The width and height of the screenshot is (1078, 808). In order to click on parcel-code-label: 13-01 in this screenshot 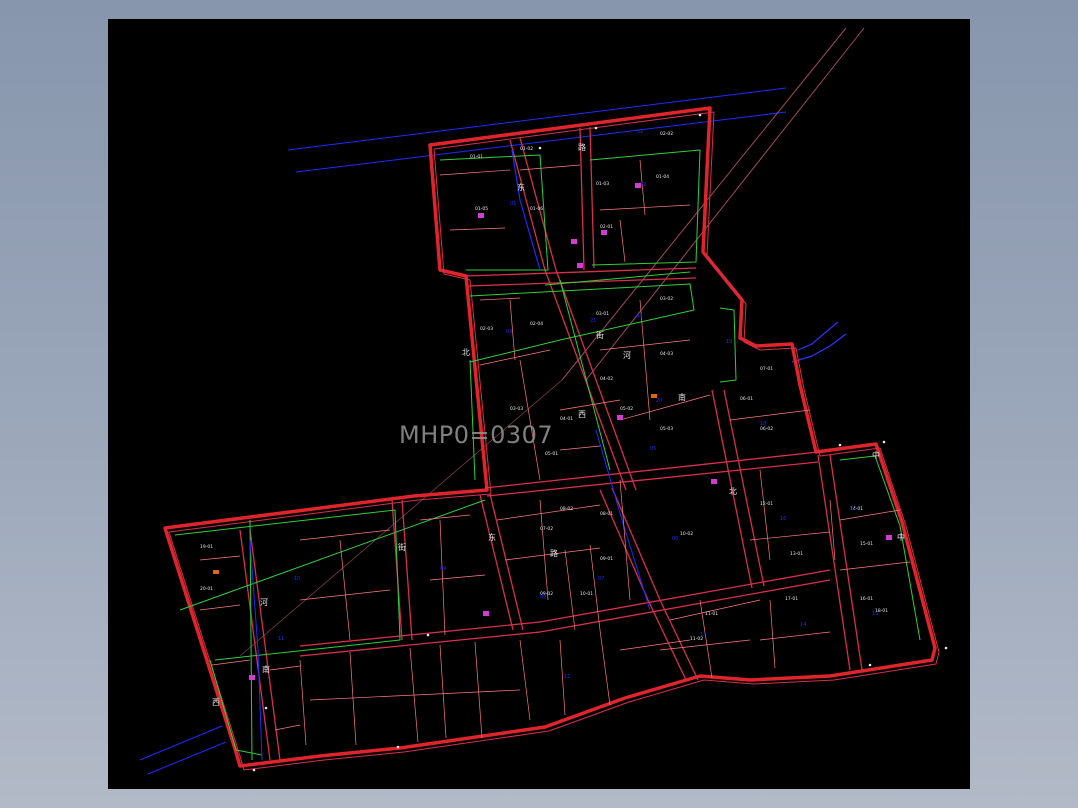, I will do `click(796, 554)`.